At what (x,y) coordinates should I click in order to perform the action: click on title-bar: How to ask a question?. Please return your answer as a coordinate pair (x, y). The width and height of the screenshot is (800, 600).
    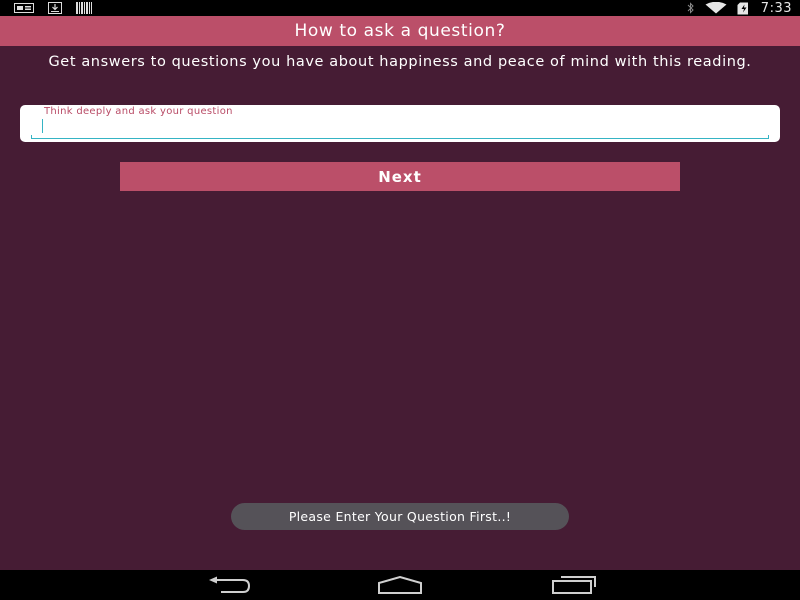
    Looking at the image, I should click on (400, 31).